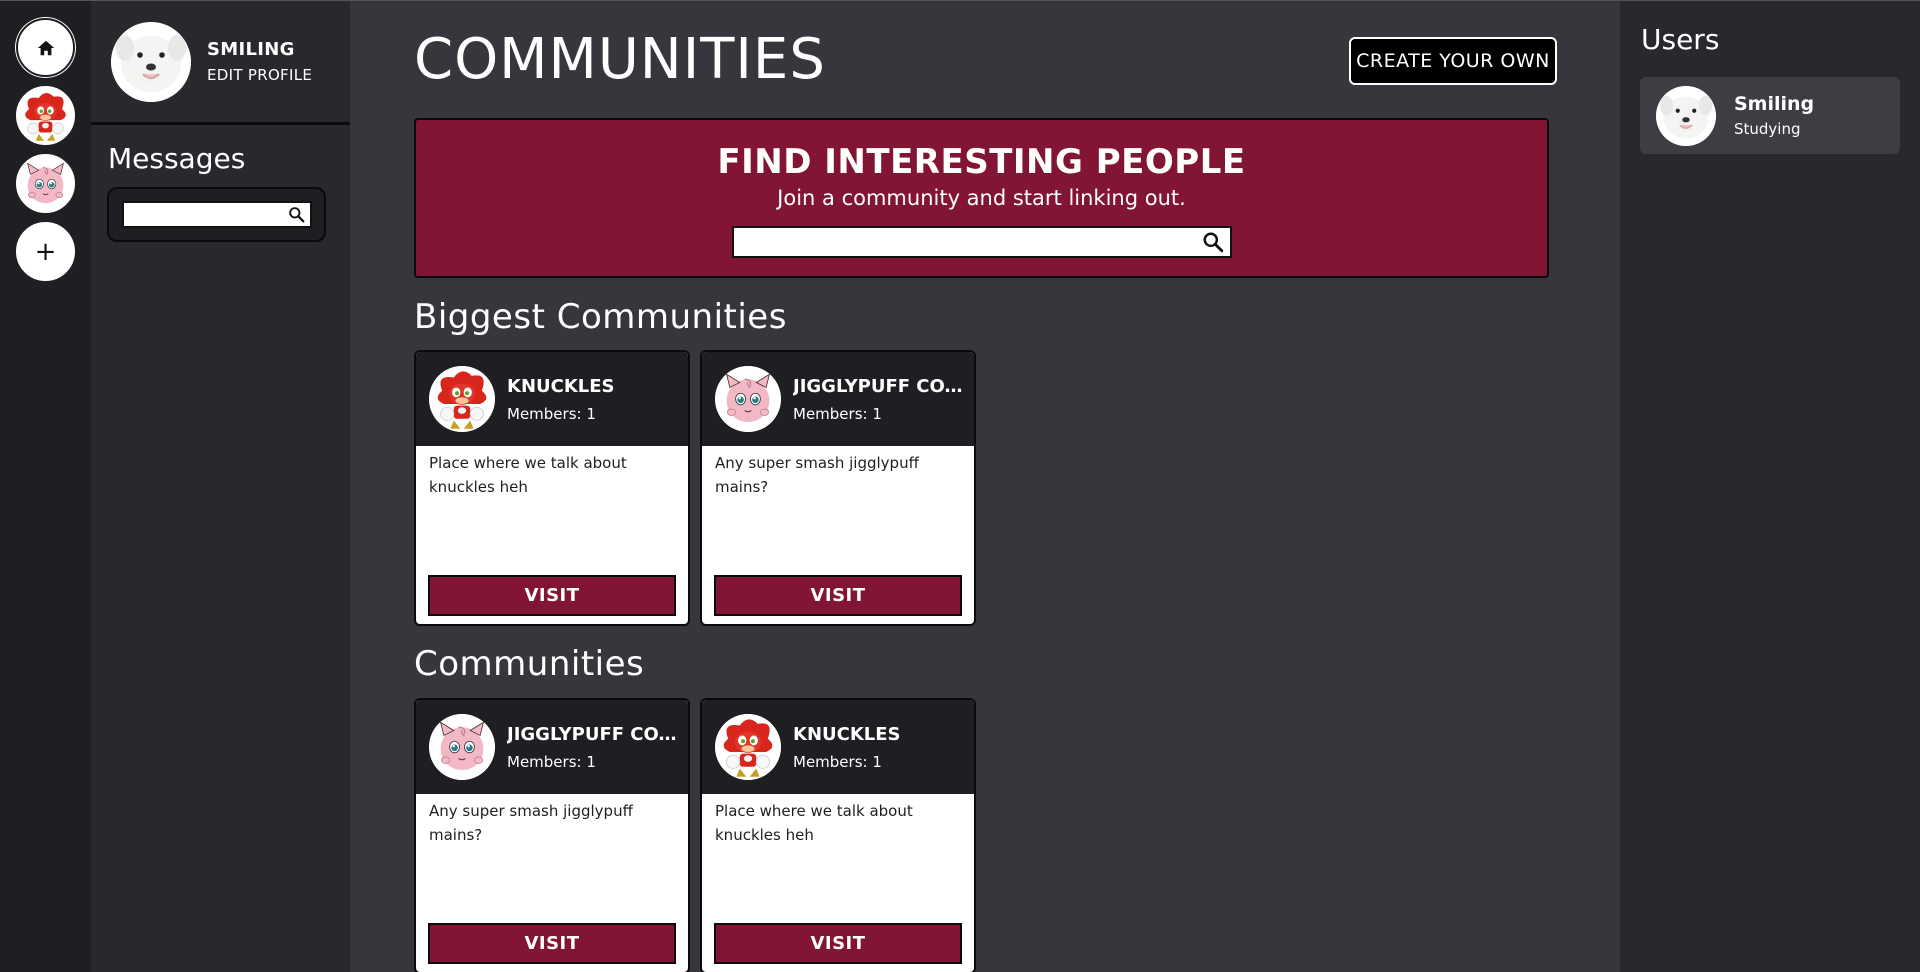 This screenshot has width=1920, height=972. I want to click on biggest-communities-title: Biggest Communities, so click(600, 317).